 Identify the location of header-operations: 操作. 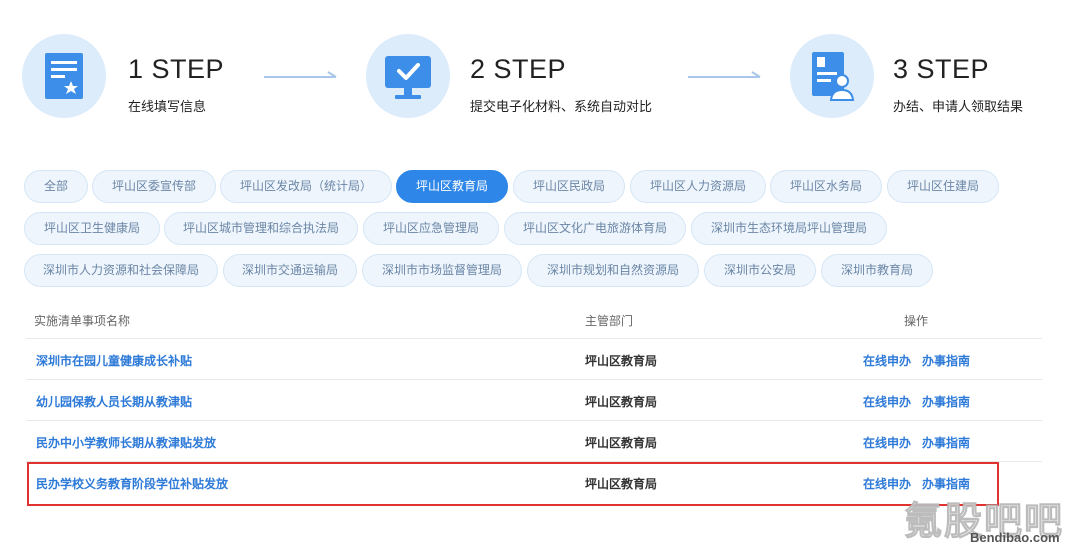
(916, 321).